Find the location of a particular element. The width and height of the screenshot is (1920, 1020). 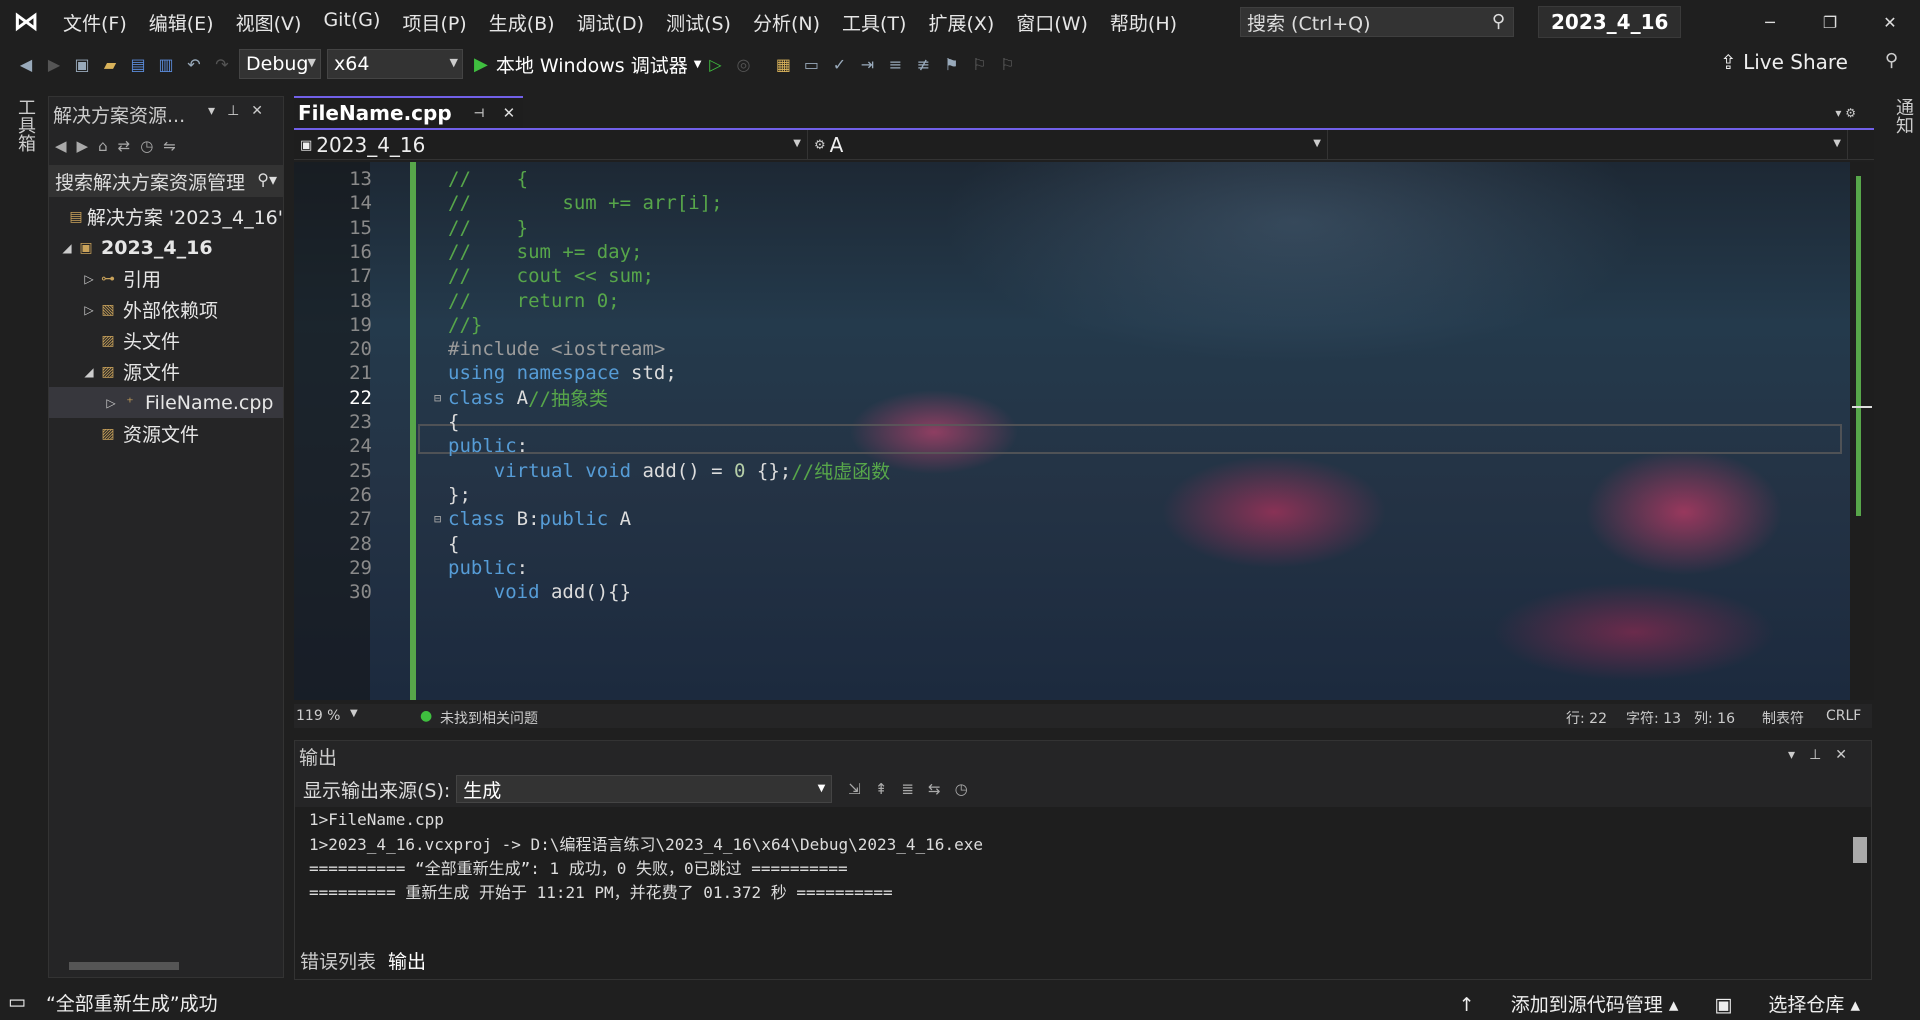

save-icon: ▤ is located at coordinates (138, 64).